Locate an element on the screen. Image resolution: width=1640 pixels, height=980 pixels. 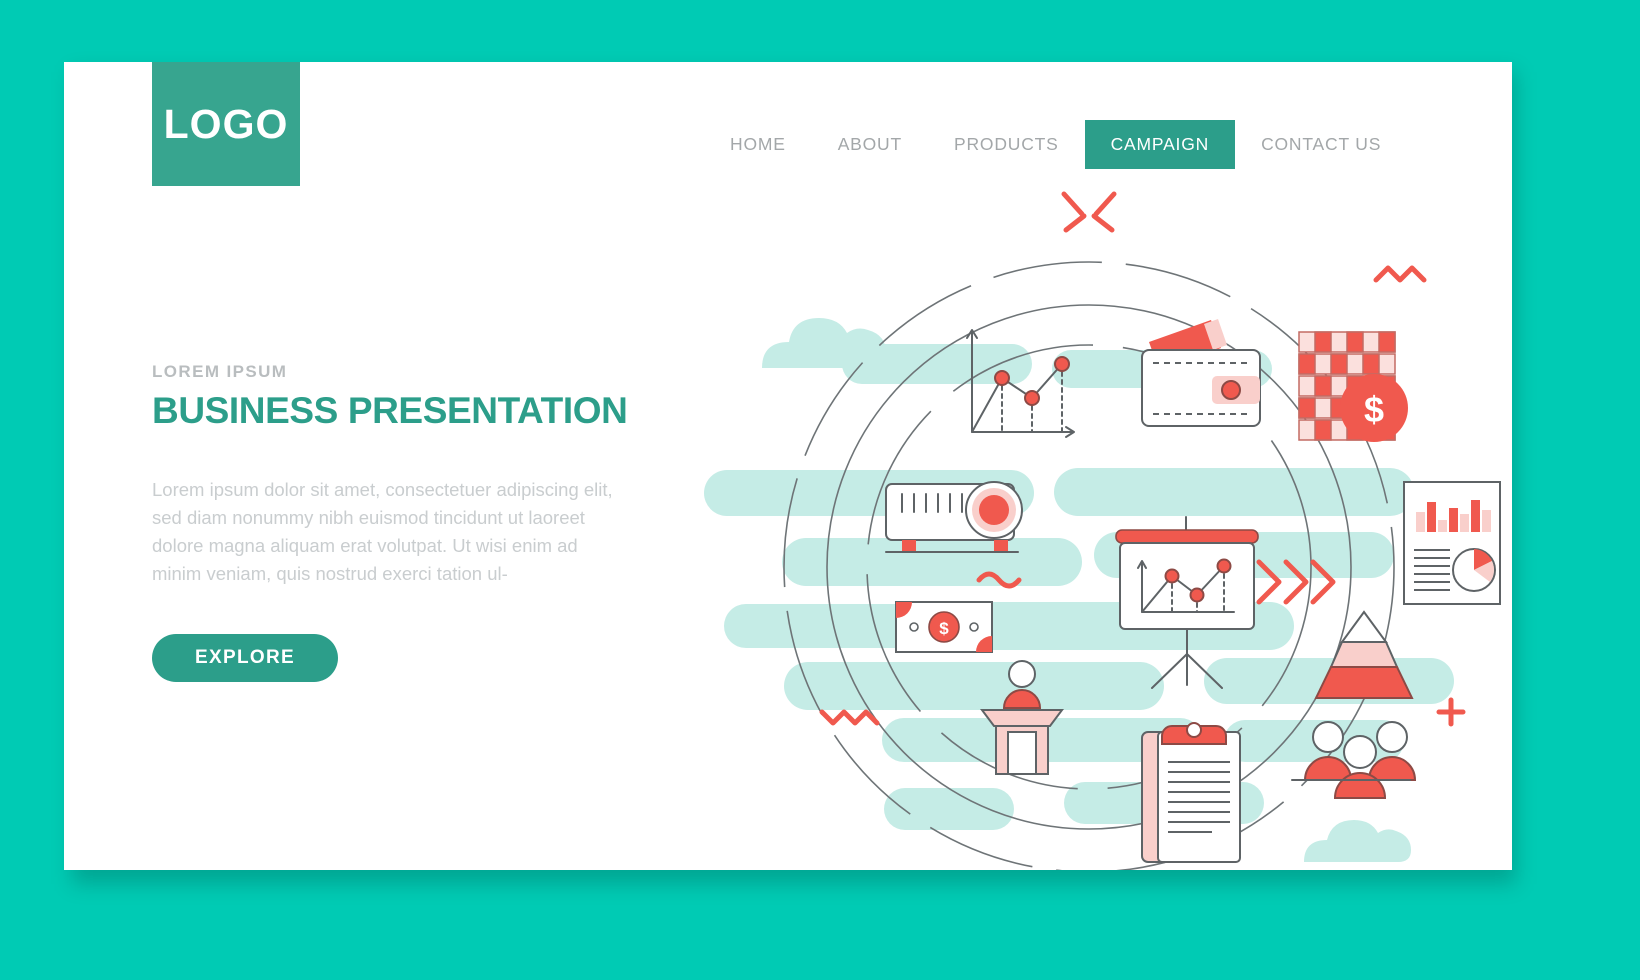
clipboard-icon is located at coordinates (1191, 792).